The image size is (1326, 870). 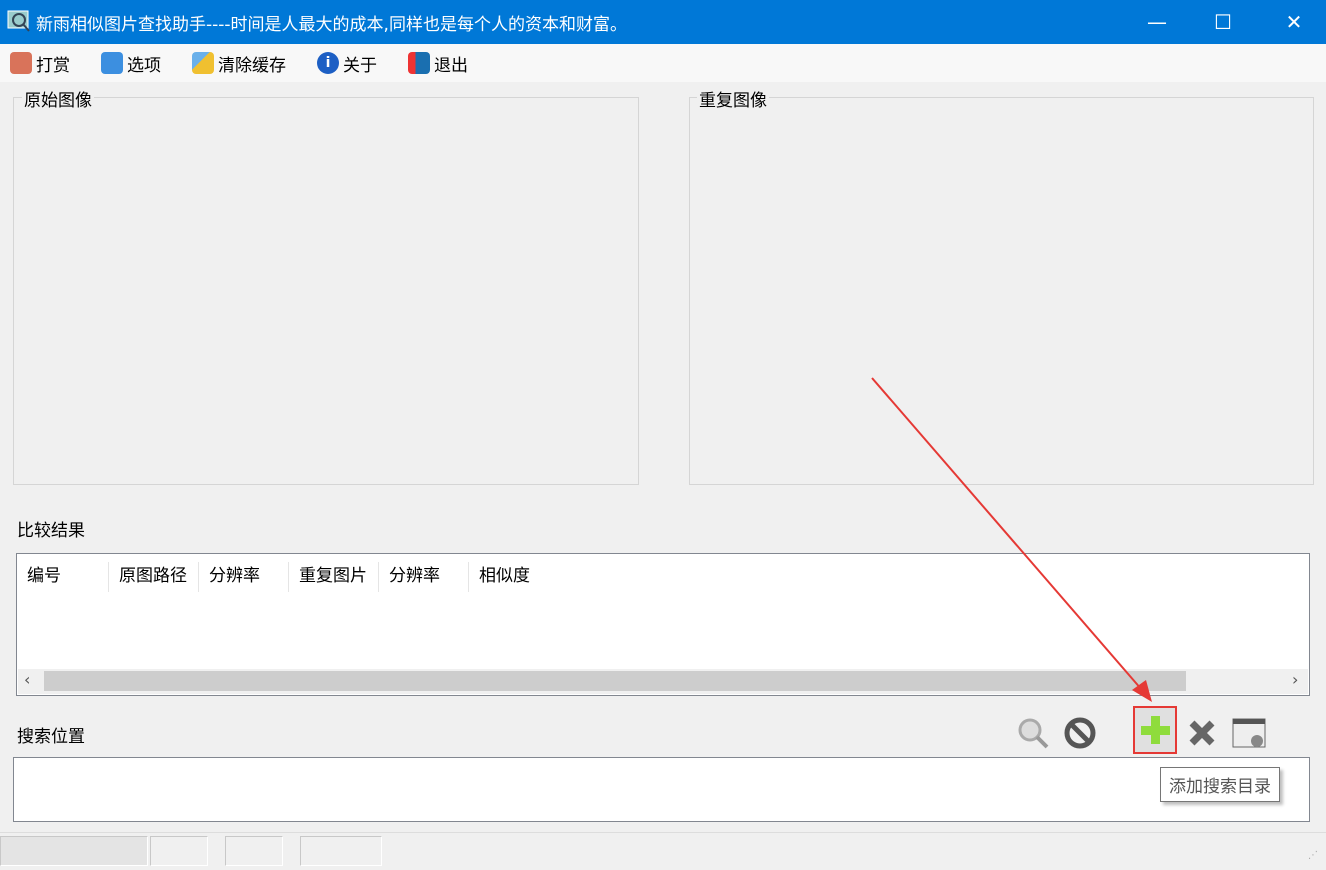 What do you see at coordinates (53, 65) in the screenshot?
I see `menu-label: 打赏` at bounding box center [53, 65].